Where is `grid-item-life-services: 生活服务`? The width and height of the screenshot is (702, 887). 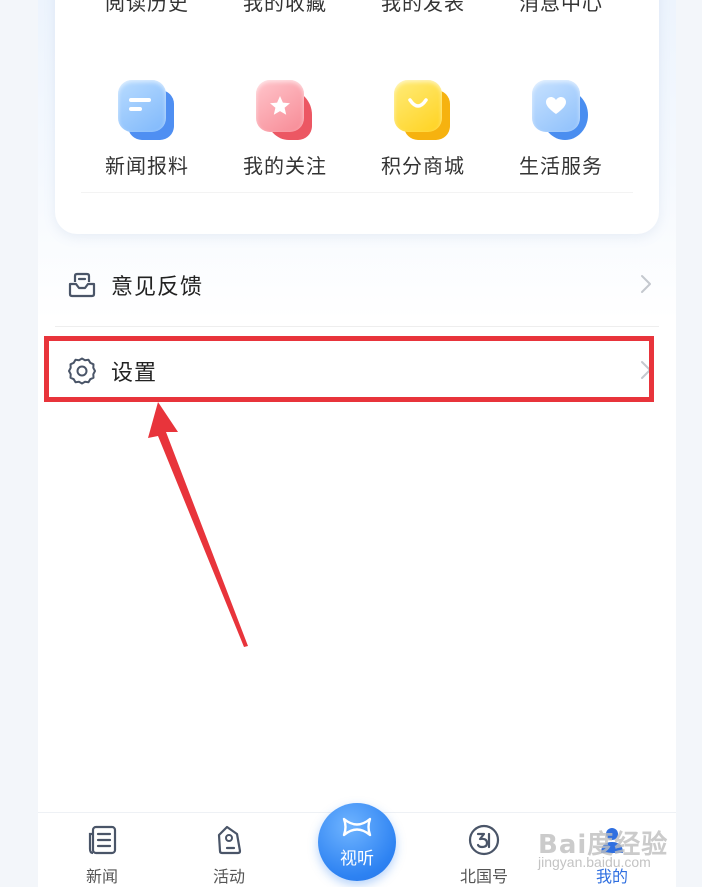
grid-item-life-services: 生活服务 is located at coordinates (561, 129).